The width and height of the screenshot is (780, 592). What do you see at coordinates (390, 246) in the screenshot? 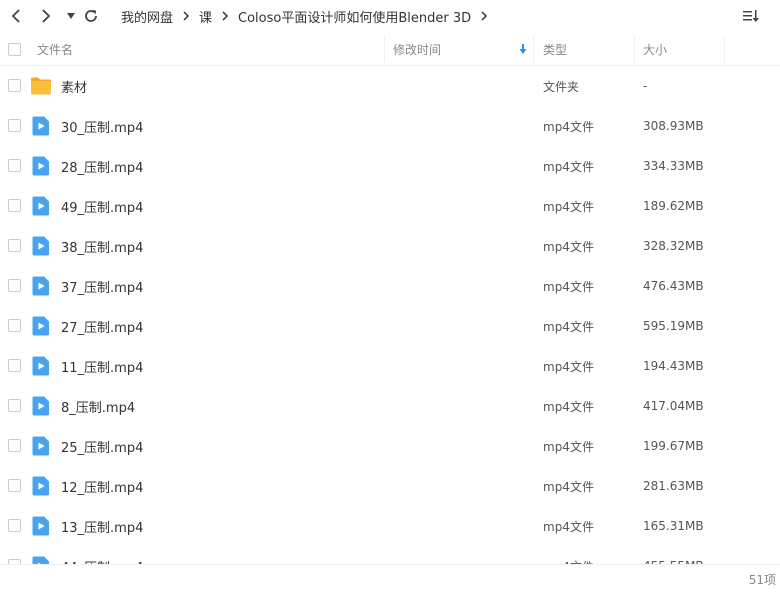
I see `file-row: 38_压制.mp4 mp4文件 328.32MB` at bounding box center [390, 246].